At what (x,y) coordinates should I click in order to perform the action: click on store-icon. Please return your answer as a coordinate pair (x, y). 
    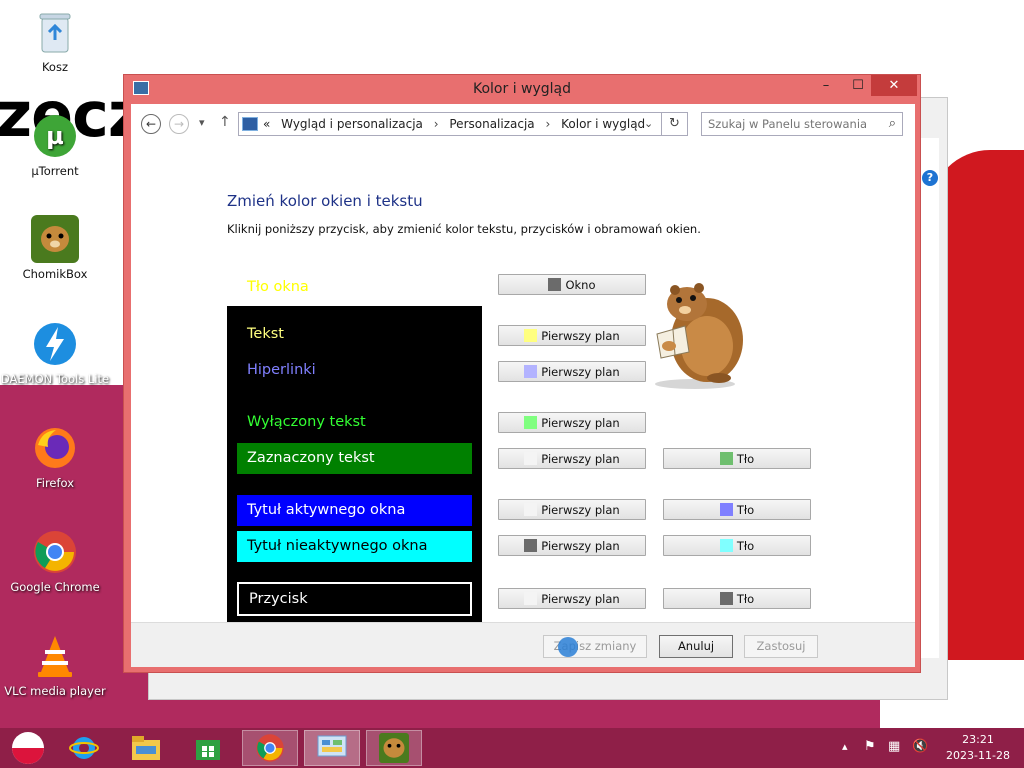
    Looking at the image, I should click on (208, 750).